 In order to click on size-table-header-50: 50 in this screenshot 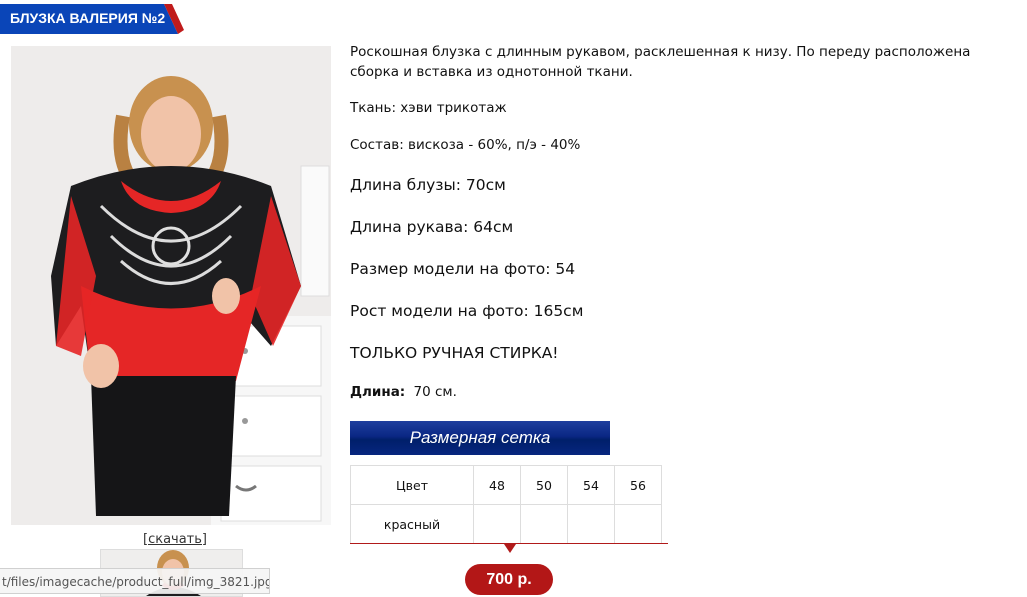, I will do `click(544, 485)`.